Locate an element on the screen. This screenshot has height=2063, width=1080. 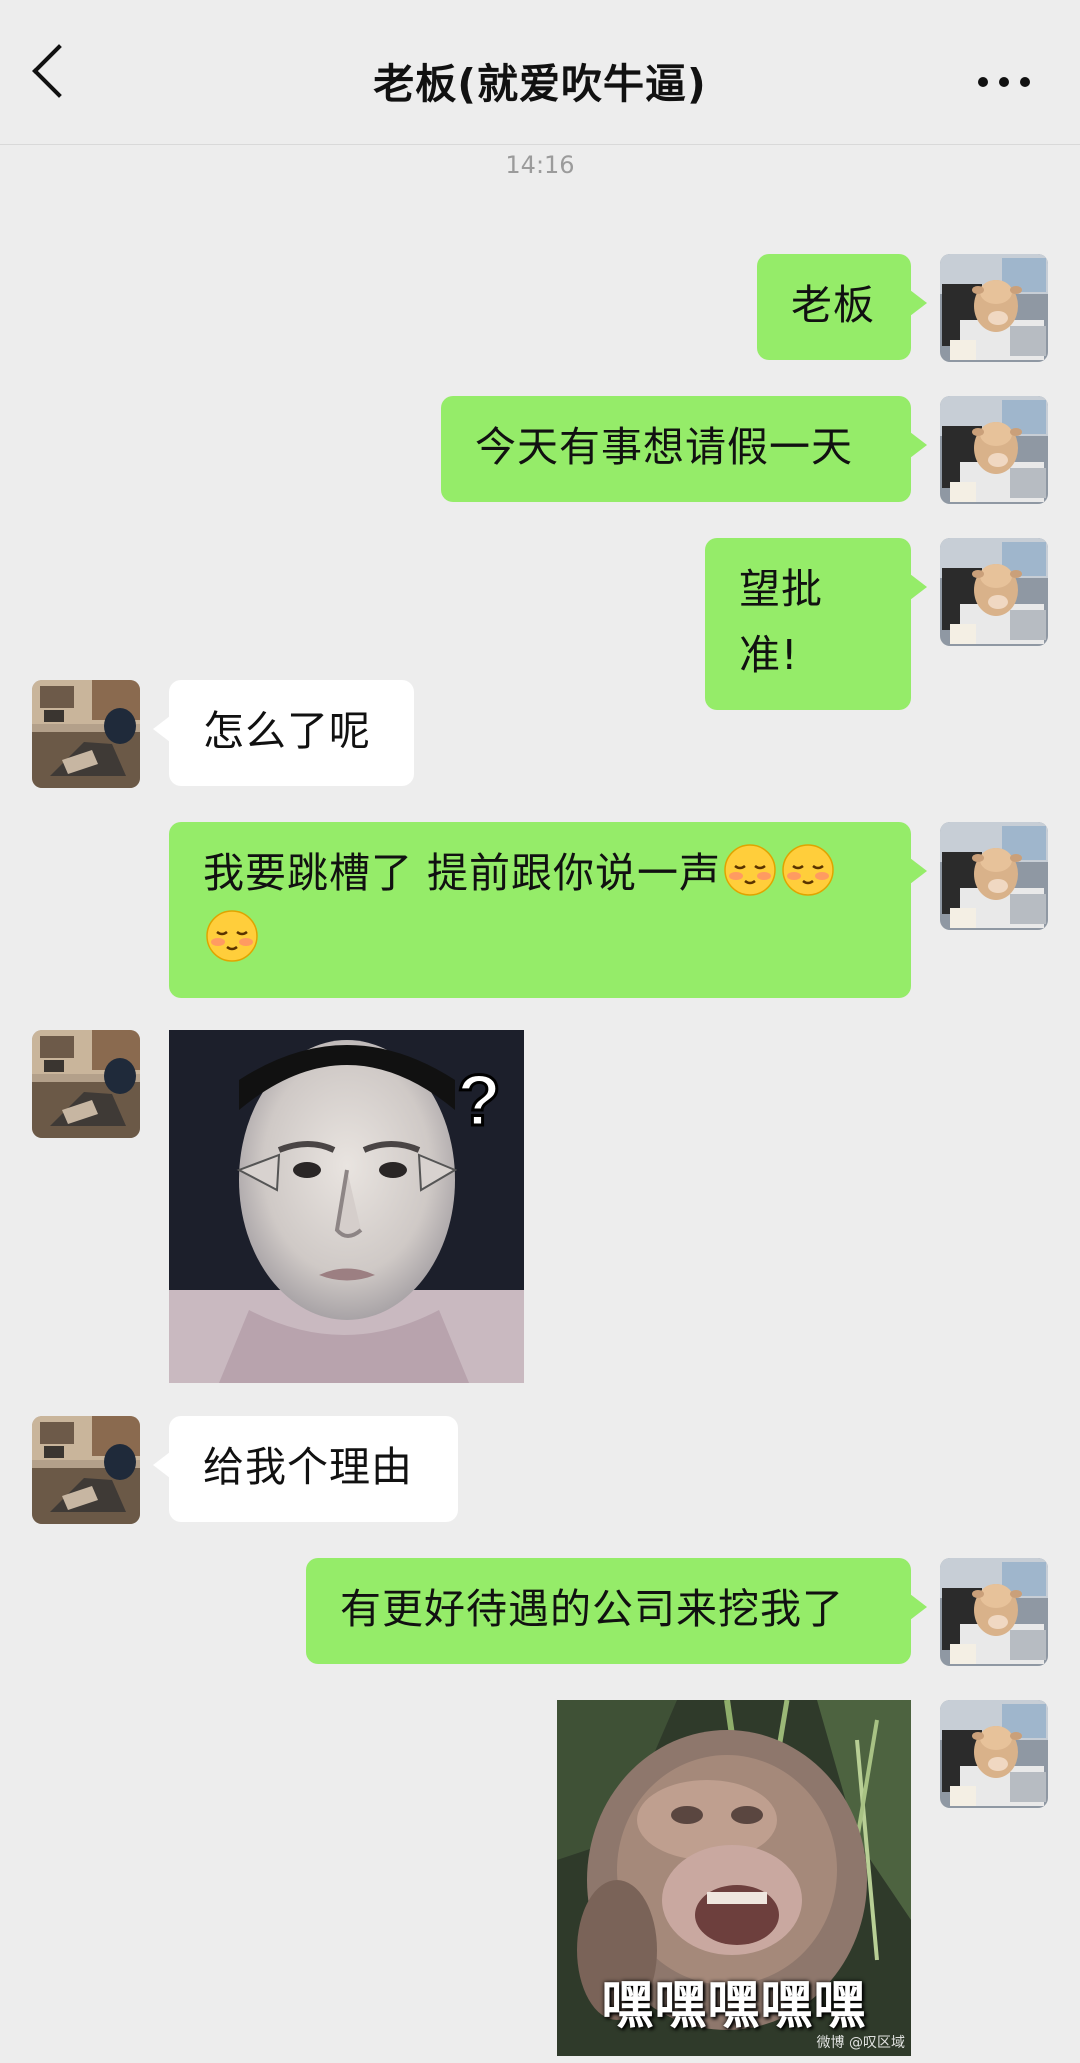
more-dots-icon is located at coordinates (1004, 82).